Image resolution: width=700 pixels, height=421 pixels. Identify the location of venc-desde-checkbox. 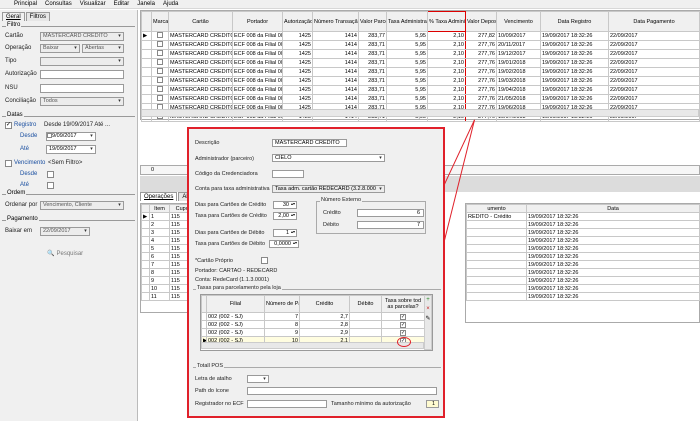
(50, 174).